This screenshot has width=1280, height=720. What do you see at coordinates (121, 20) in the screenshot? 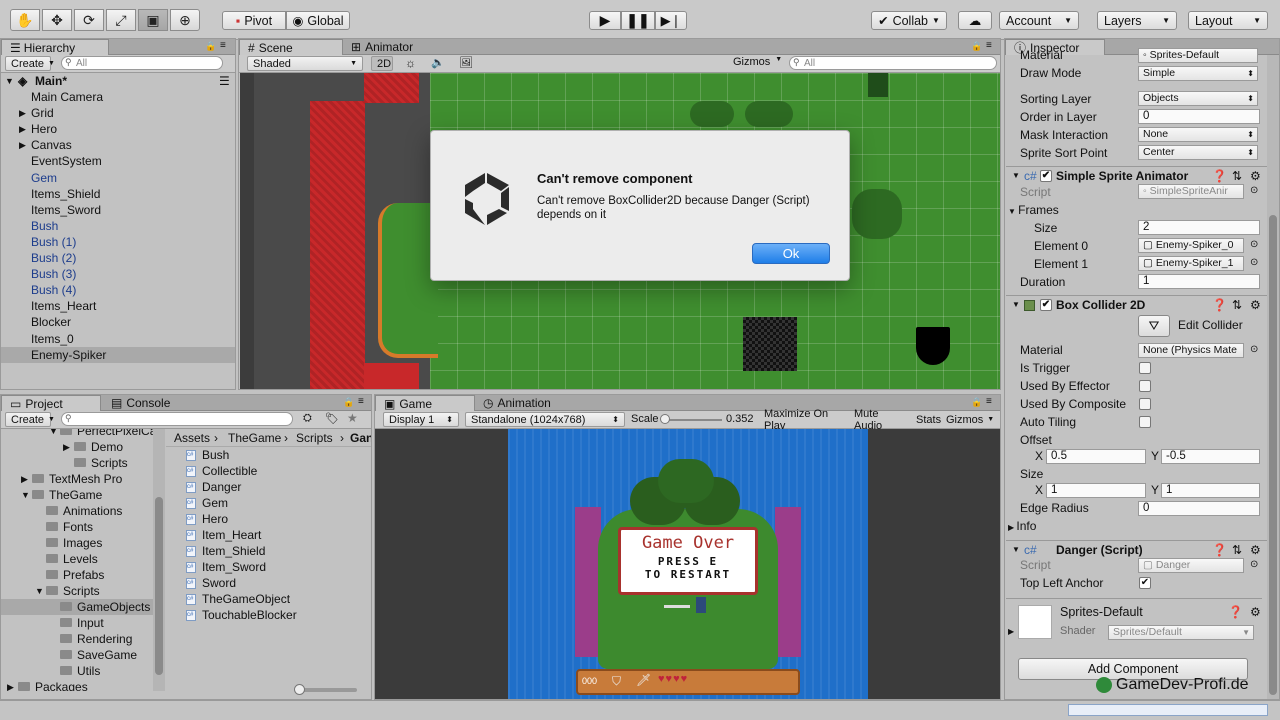
I see `scale-tool-button: ⤢` at bounding box center [121, 20].